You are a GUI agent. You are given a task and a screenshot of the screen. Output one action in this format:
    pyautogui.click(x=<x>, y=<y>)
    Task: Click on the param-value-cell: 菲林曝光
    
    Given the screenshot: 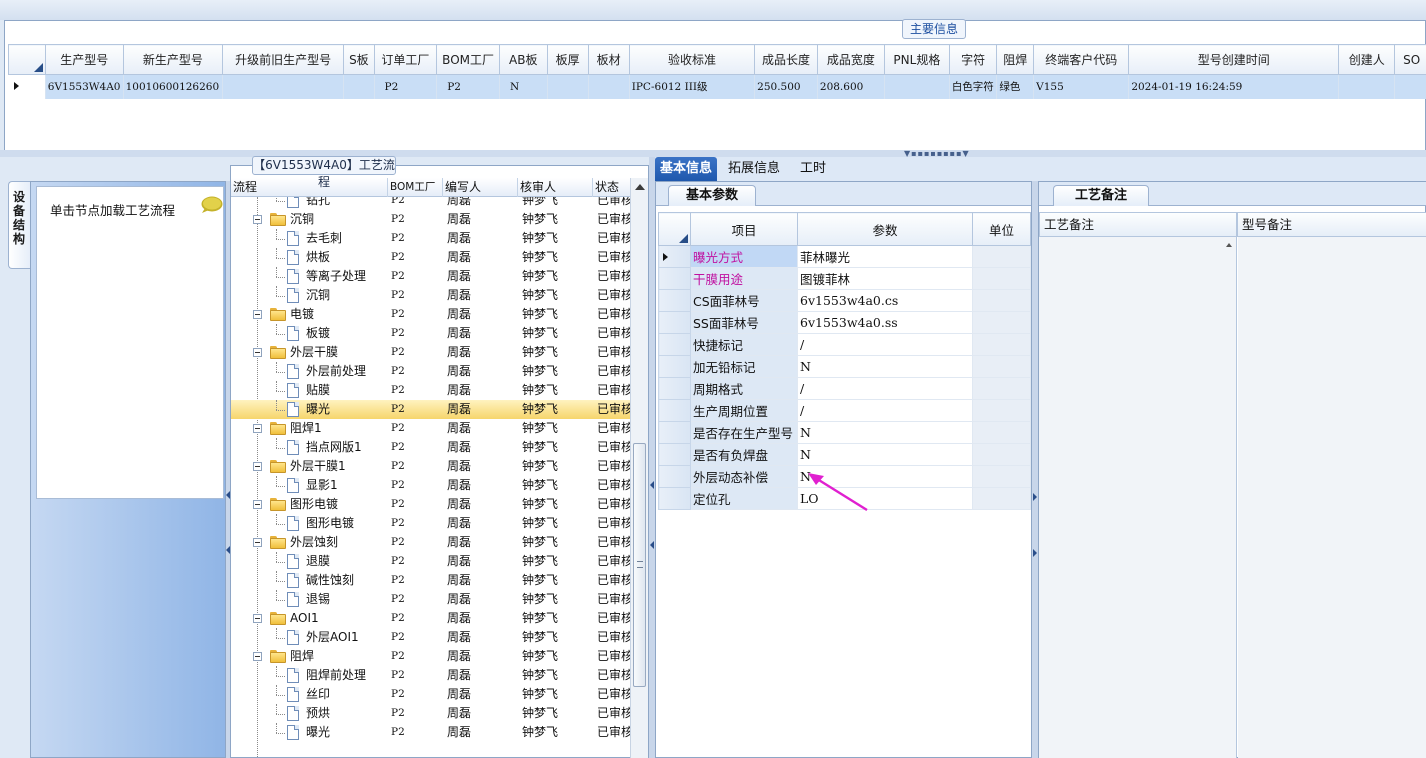 What is the action you would take?
    pyautogui.click(x=885, y=256)
    